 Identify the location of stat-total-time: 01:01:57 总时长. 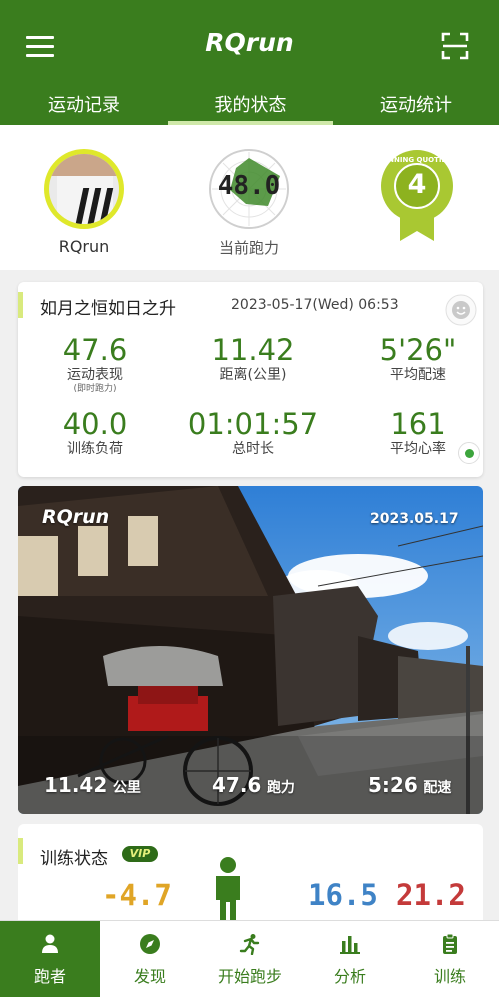
(253, 433).